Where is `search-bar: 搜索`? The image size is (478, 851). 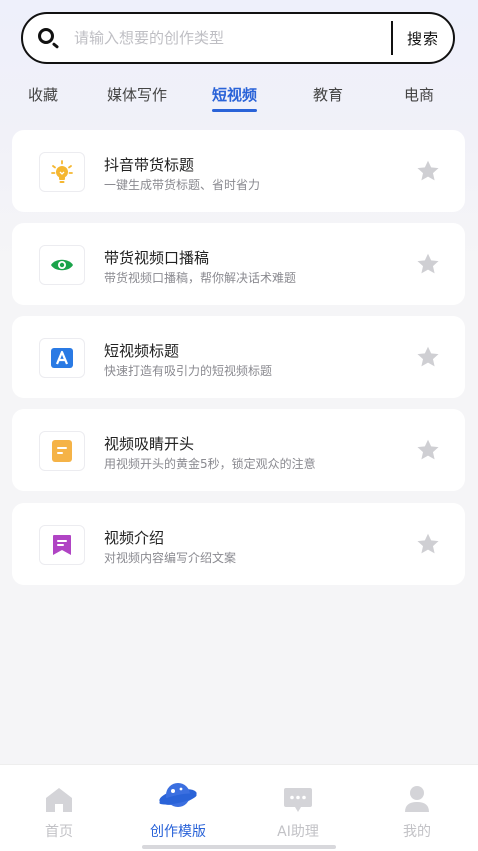 search-bar: 搜索 is located at coordinates (238, 38).